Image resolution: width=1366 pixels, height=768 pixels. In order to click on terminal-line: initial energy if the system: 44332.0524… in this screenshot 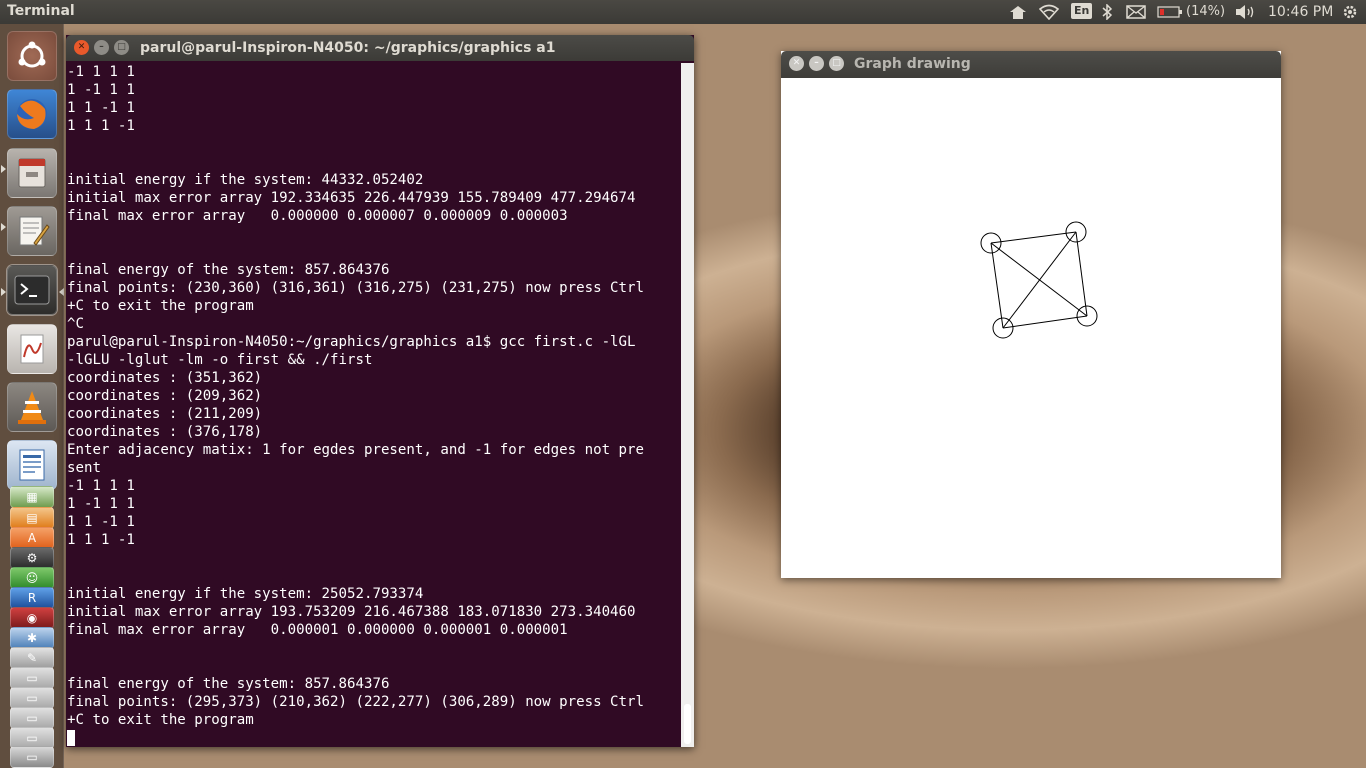, I will do `click(245, 180)`.